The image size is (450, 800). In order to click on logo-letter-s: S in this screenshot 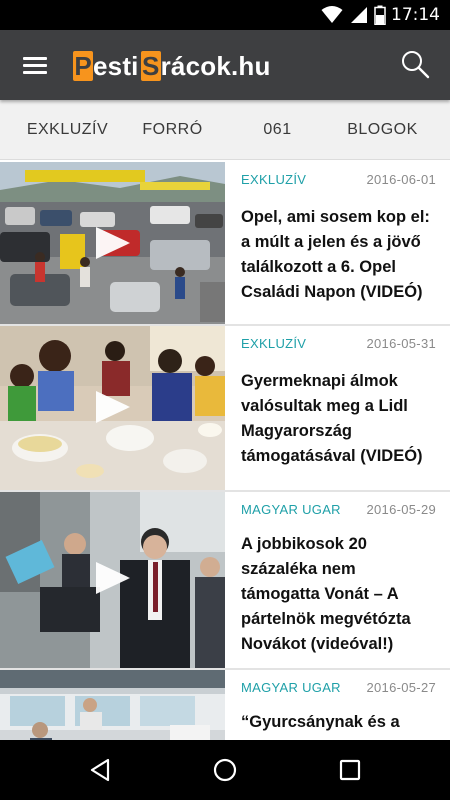, I will do `click(150, 65)`.